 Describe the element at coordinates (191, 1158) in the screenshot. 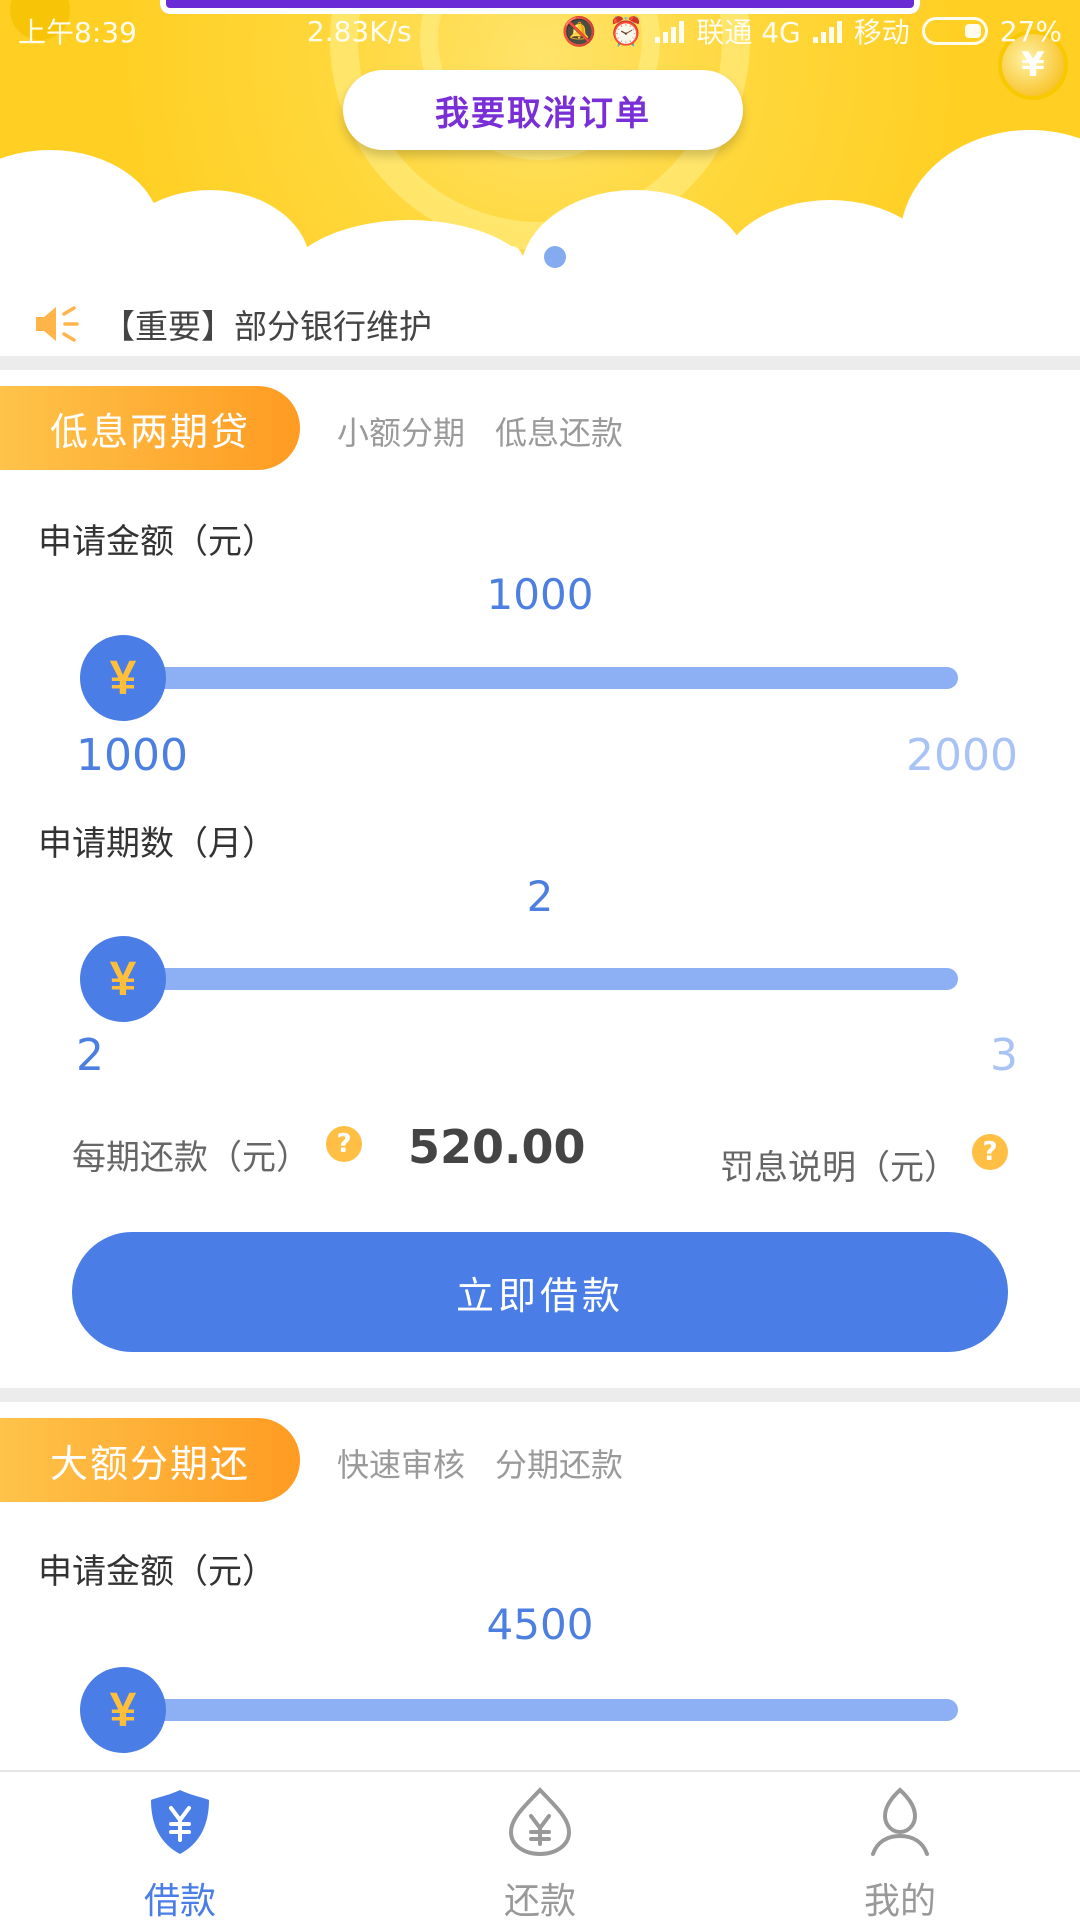

I see `repay-per-period-label: 每期还款（元）` at that location.